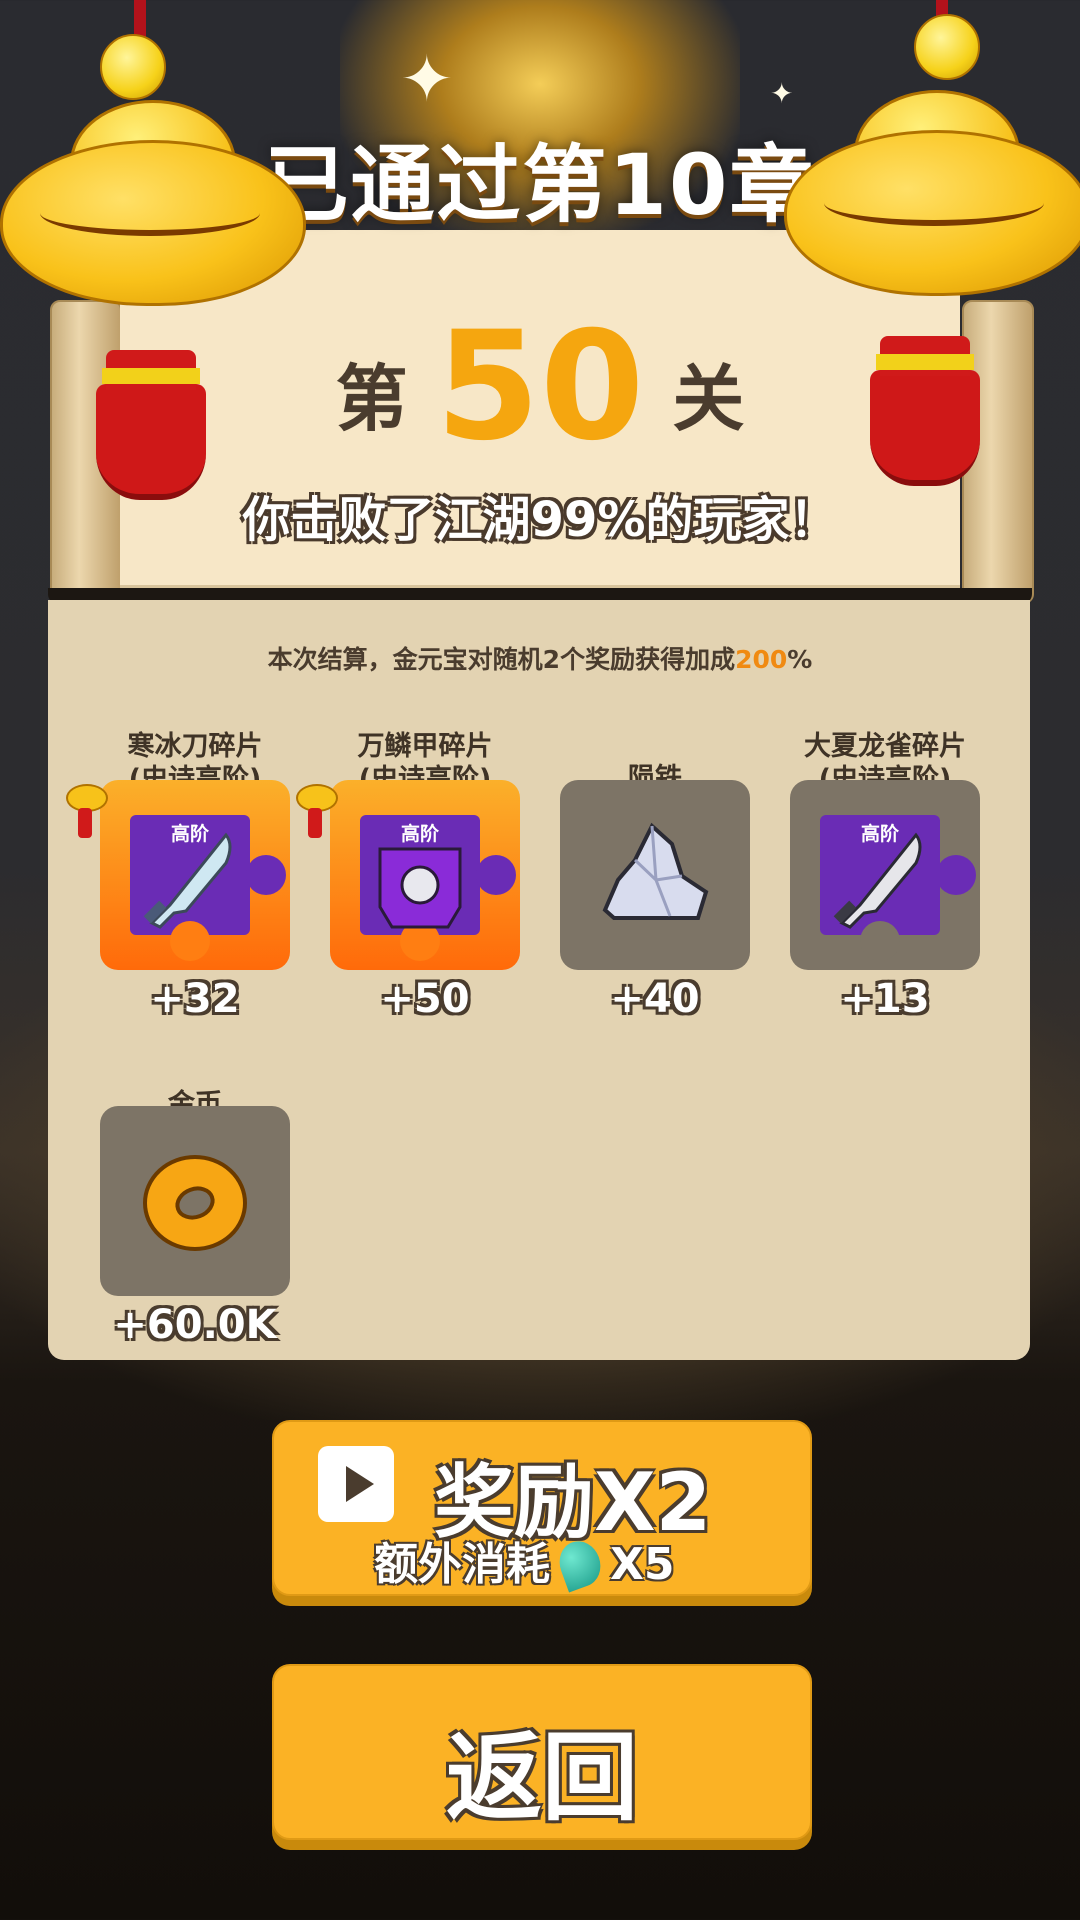 This screenshot has width=1080, height=1920. What do you see at coordinates (580, 1564) in the screenshot?
I see `jade-gem-icon` at bounding box center [580, 1564].